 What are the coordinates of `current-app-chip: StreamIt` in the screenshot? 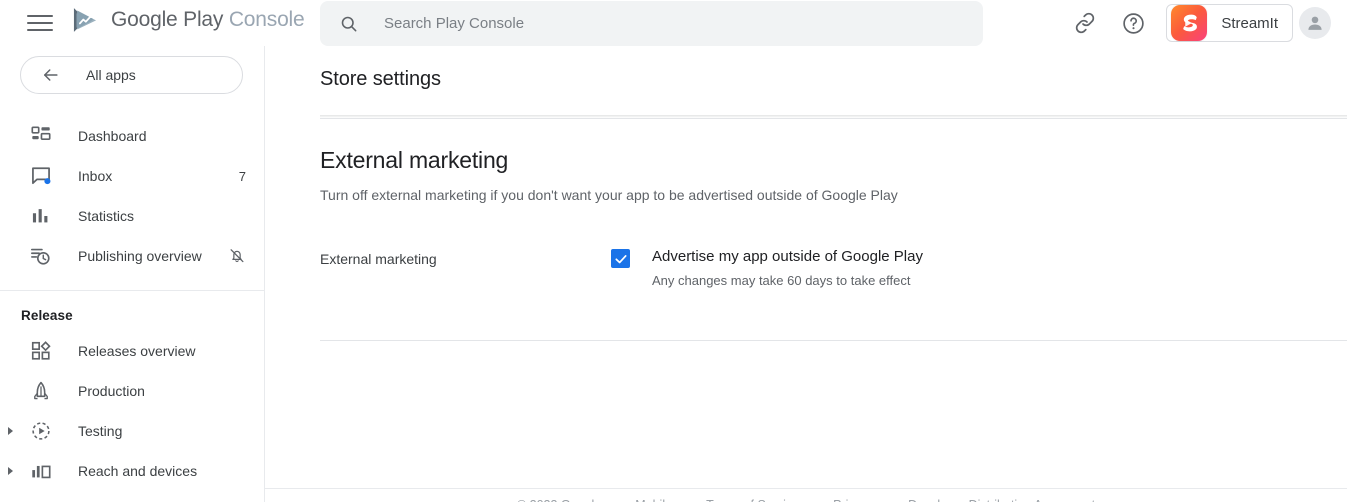 It's located at (1229, 23).